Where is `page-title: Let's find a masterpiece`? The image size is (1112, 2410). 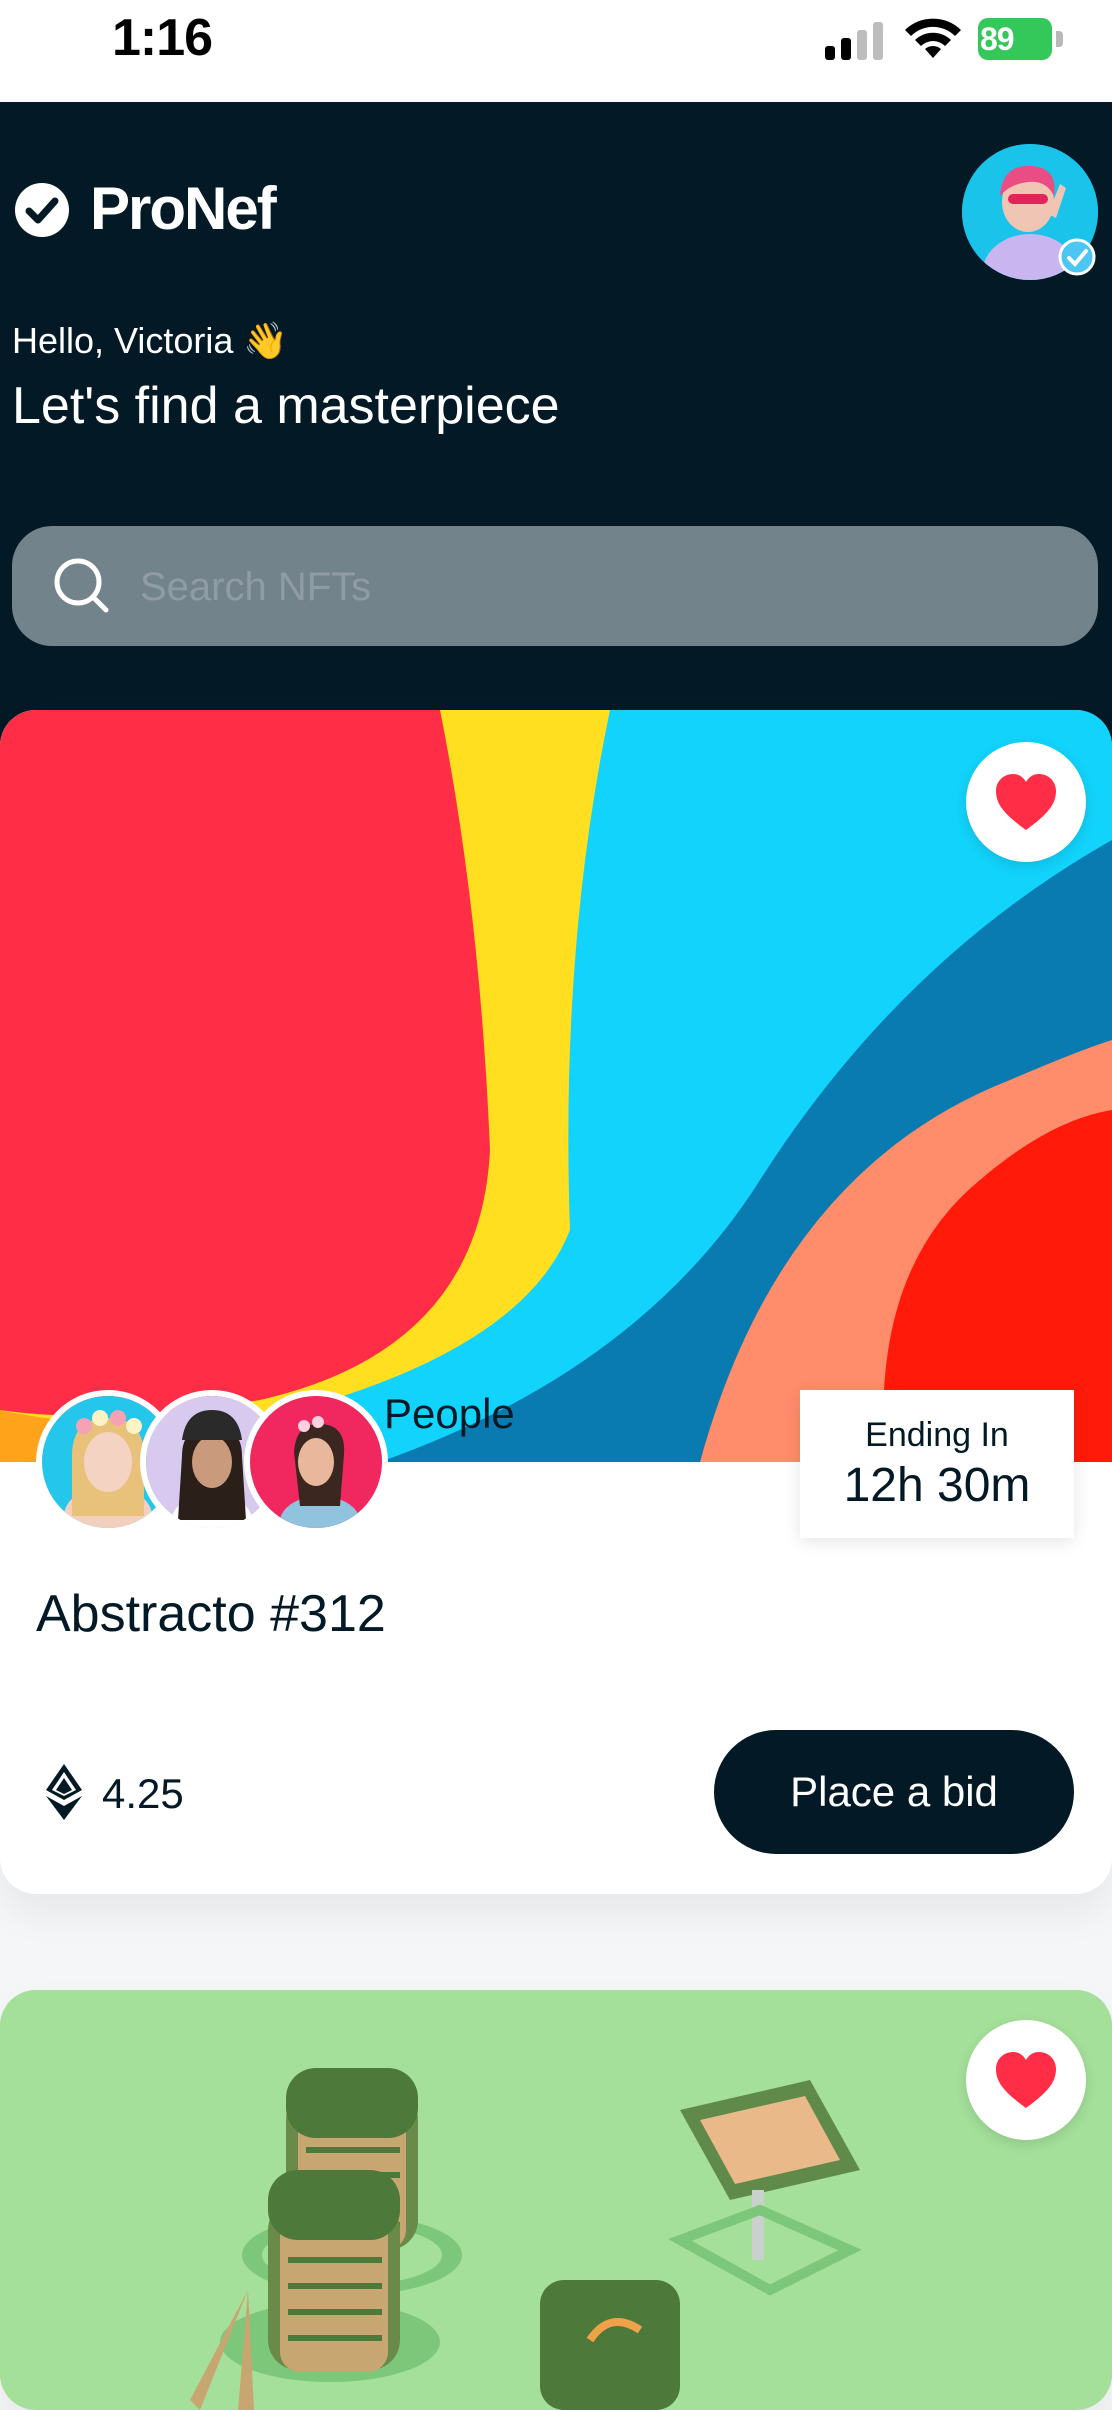 page-title: Let's find a masterpiece is located at coordinates (286, 406).